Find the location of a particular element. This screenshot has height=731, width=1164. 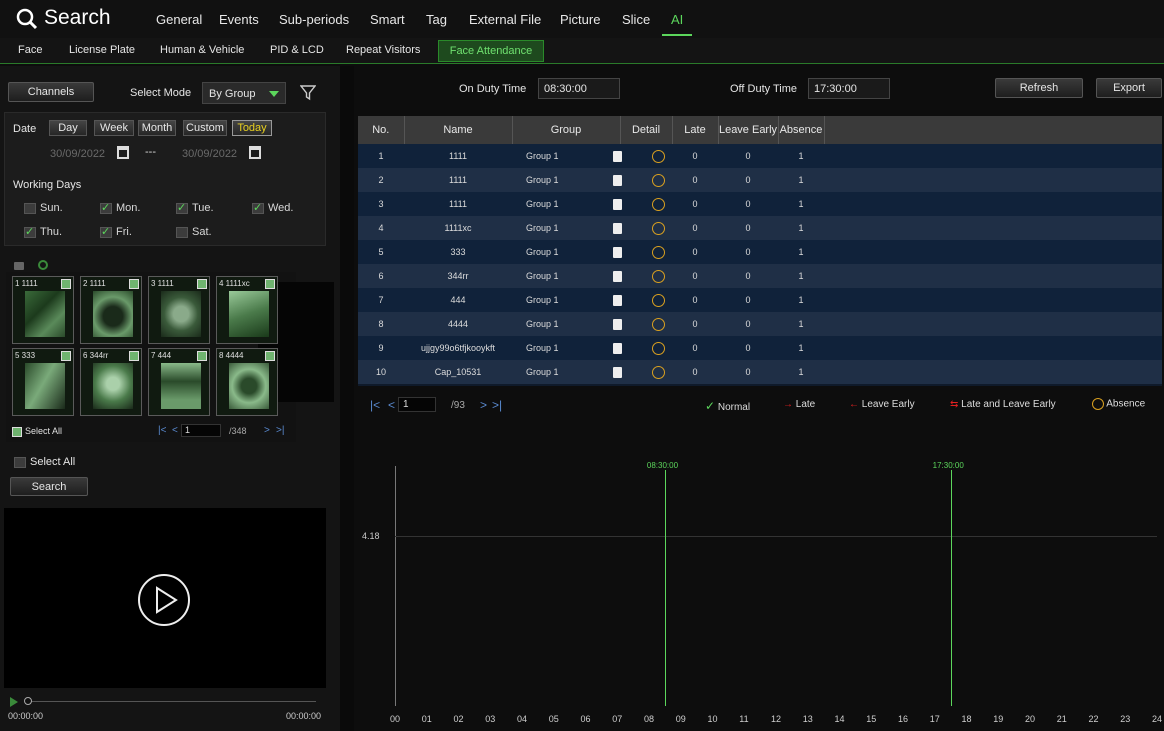

face-thumb-5: 5 333 is located at coordinates (43, 382).